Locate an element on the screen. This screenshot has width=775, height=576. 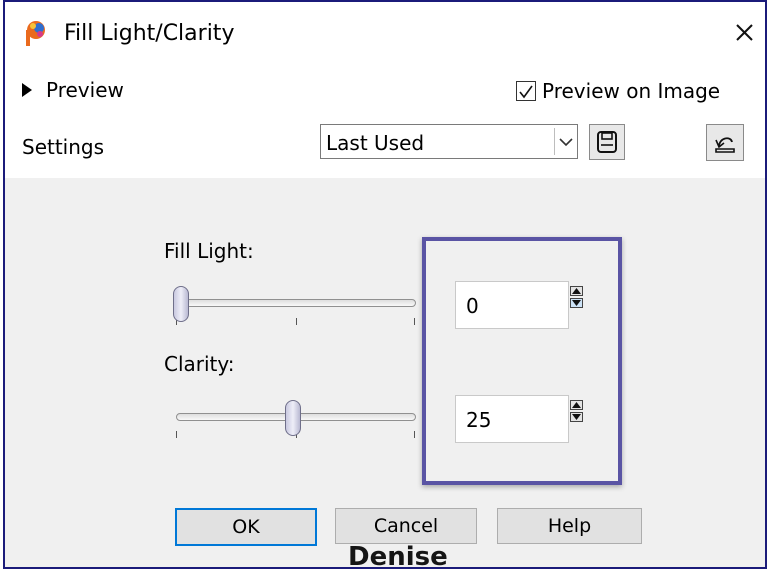
preview-on-image-checkbox: Preview on Image is located at coordinates (618, 91).